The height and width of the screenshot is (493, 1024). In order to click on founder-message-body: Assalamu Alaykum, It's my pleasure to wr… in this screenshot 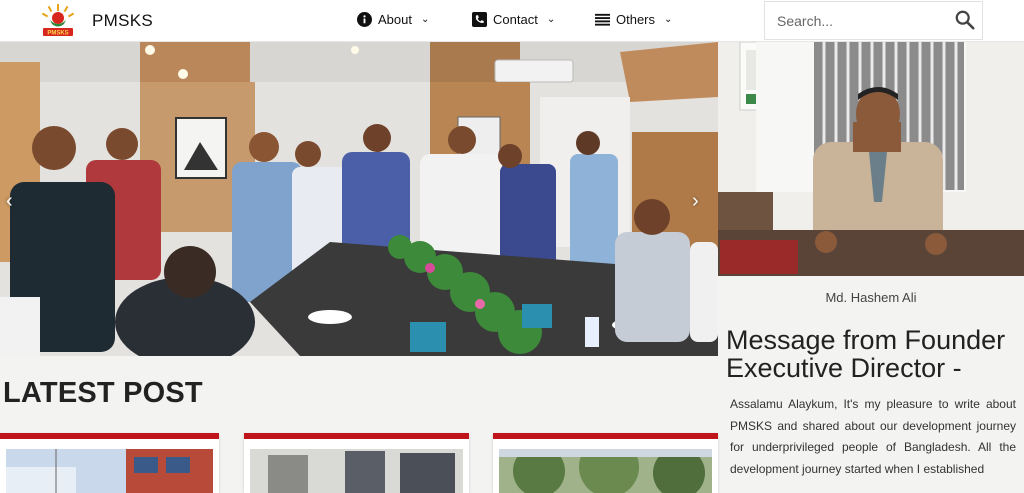, I will do `click(873, 436)`.